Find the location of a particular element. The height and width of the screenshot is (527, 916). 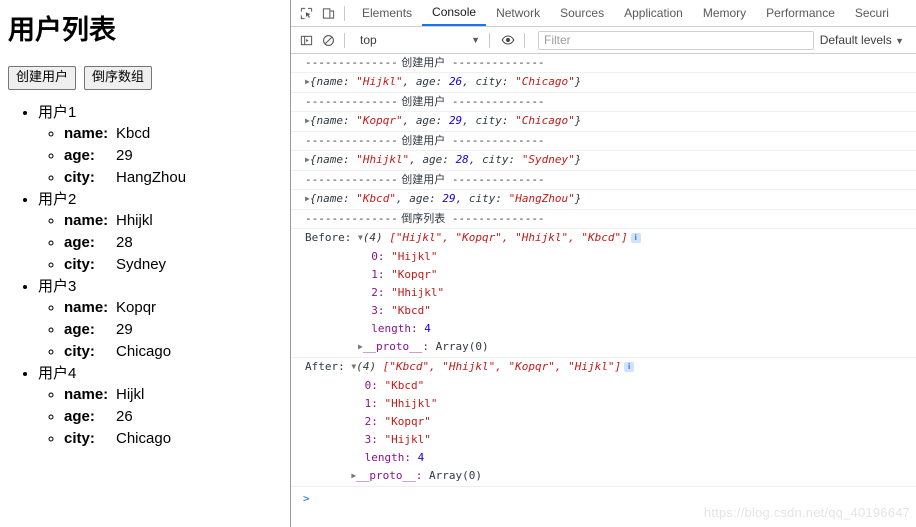

console-message-separator: -------------- 倒序列表 -------------- is located at coordinates (603, 219).